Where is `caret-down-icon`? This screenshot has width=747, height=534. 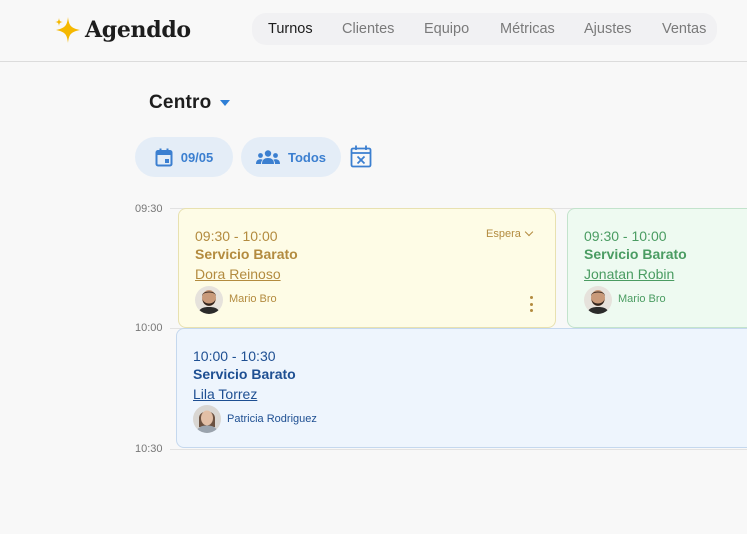
caret-down-icon is located at coordinates (225, 103).